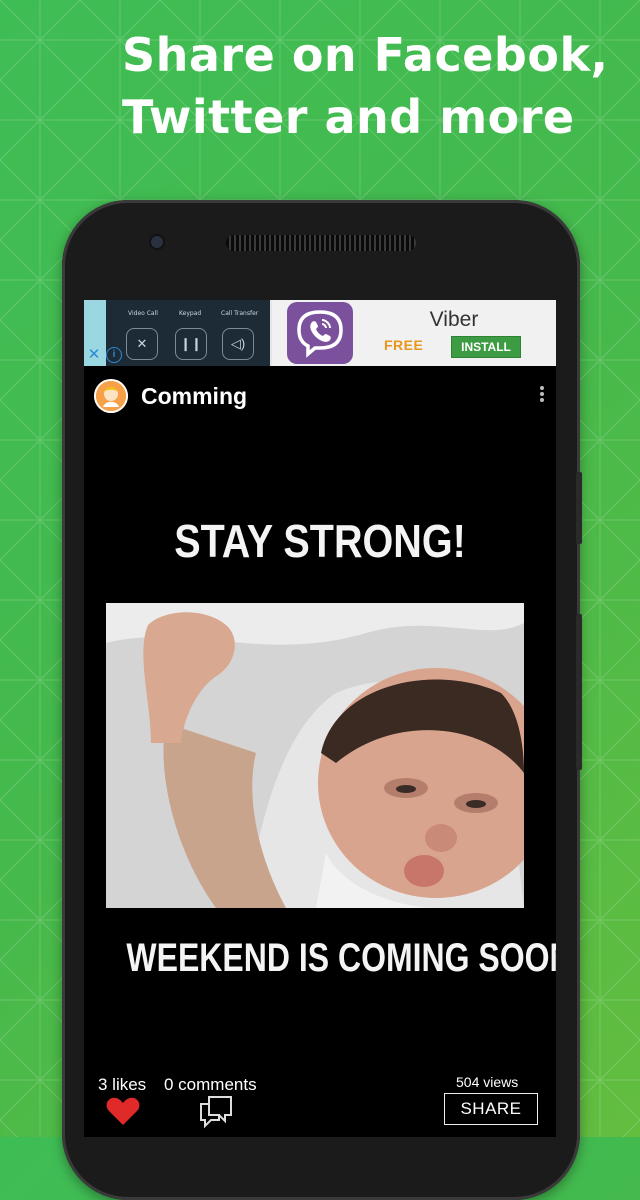 This screenshot has width=640, height=1200. What do you see at coordinates (365, 86) in the screenshot?
I see `promo-headline: Share on Facebok, Twitter and more` at bounding box center [365, 86].